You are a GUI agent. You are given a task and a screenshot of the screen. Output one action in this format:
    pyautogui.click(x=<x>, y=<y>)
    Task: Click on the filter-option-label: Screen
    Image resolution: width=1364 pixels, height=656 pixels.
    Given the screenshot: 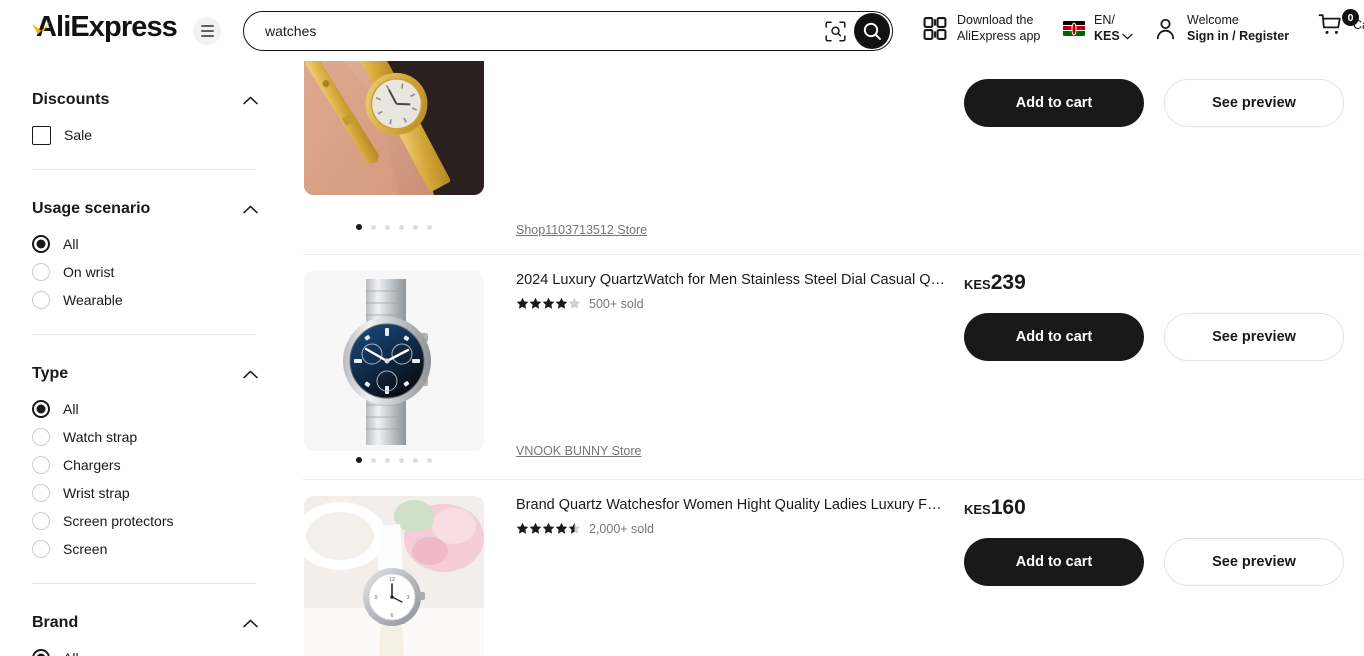 What is the action you would take?
    pyautogui.click(x=85, y=549)
    